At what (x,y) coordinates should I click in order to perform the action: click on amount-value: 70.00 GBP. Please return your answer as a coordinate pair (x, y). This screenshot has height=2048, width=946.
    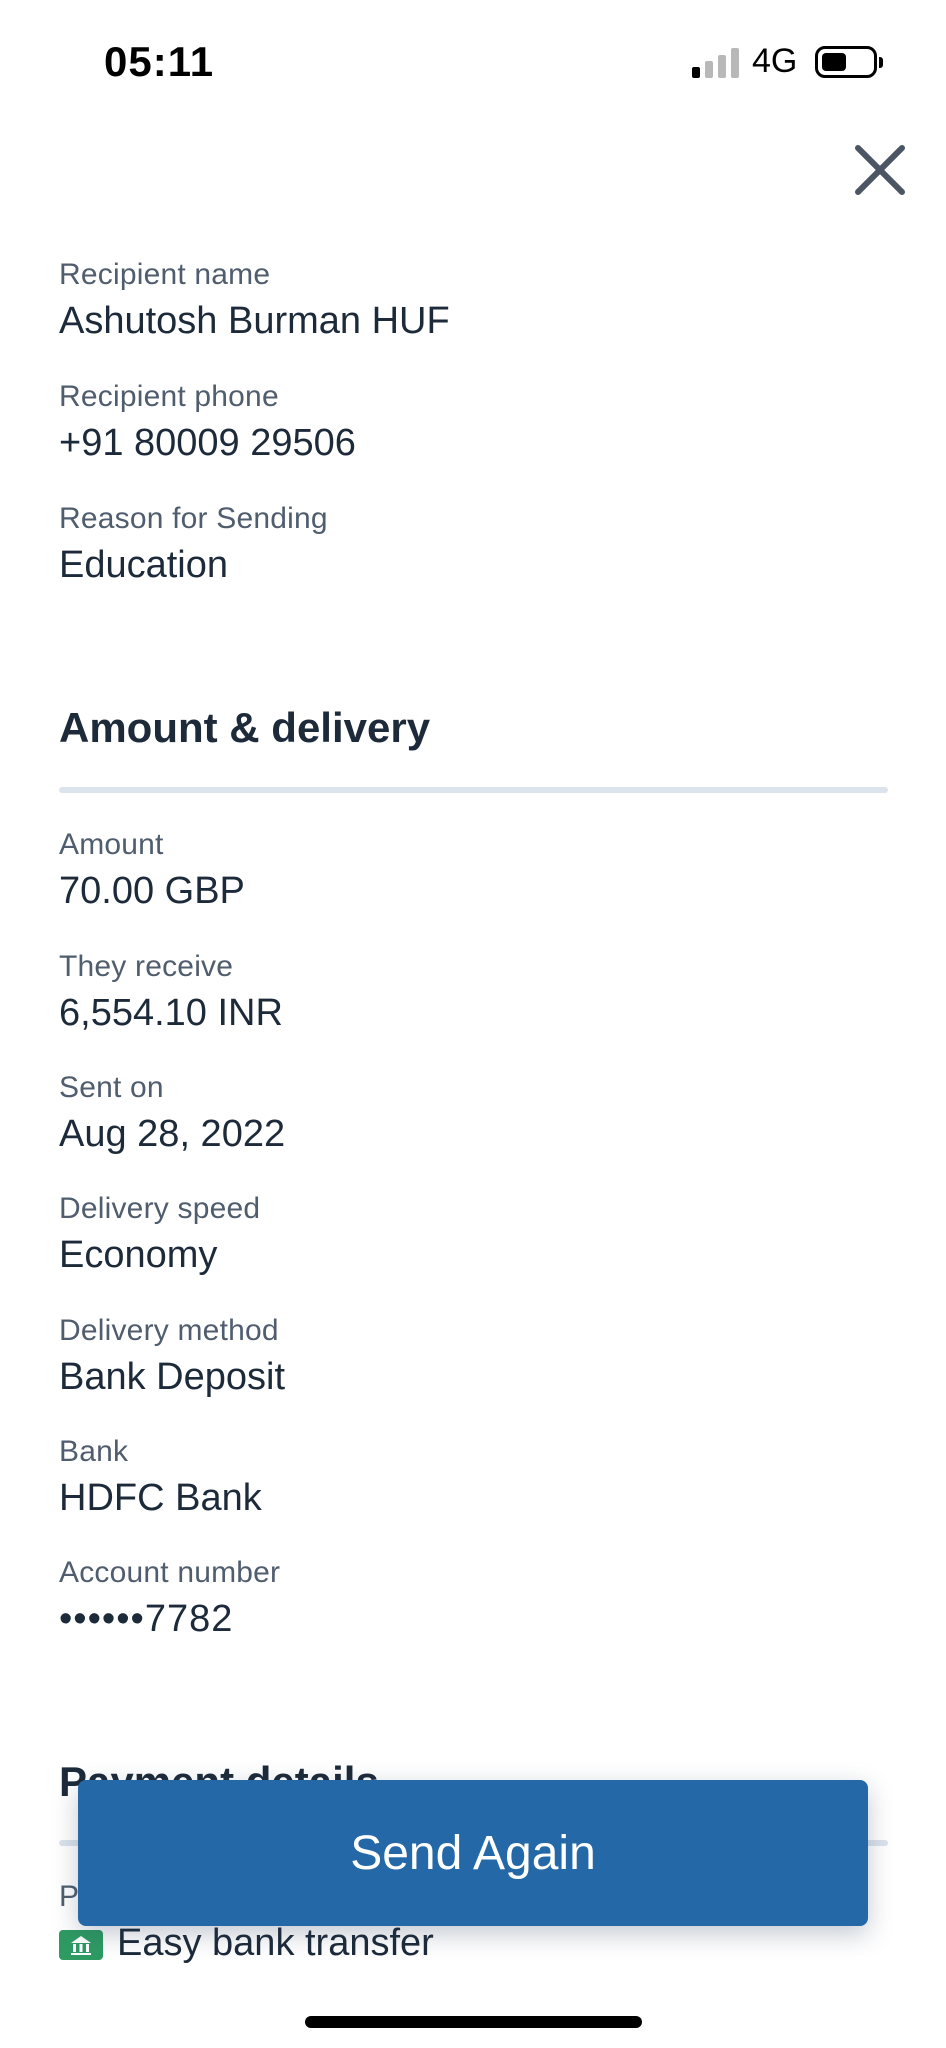
    Looking at the image, I should click on (152, 891).